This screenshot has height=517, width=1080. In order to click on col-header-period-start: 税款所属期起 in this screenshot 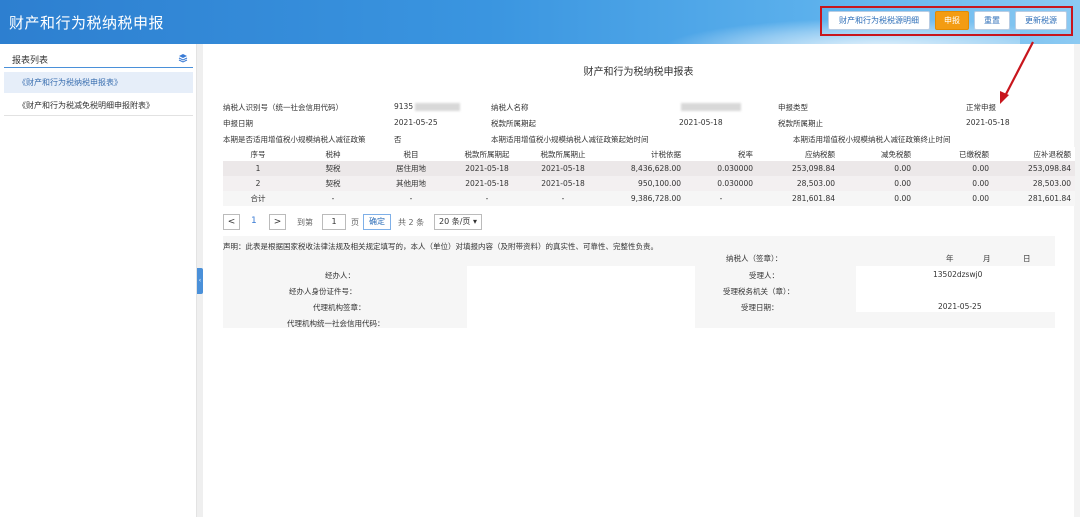, I will do `click(487, 154)`.